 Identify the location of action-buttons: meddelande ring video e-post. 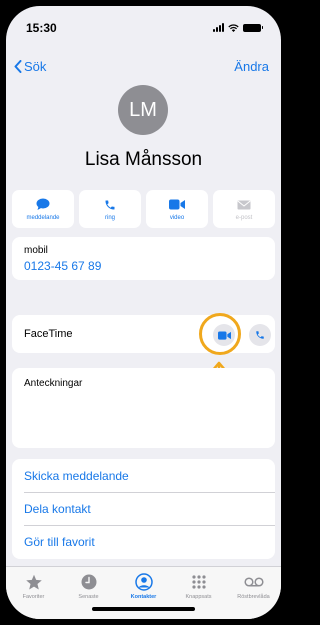
(143, 209).